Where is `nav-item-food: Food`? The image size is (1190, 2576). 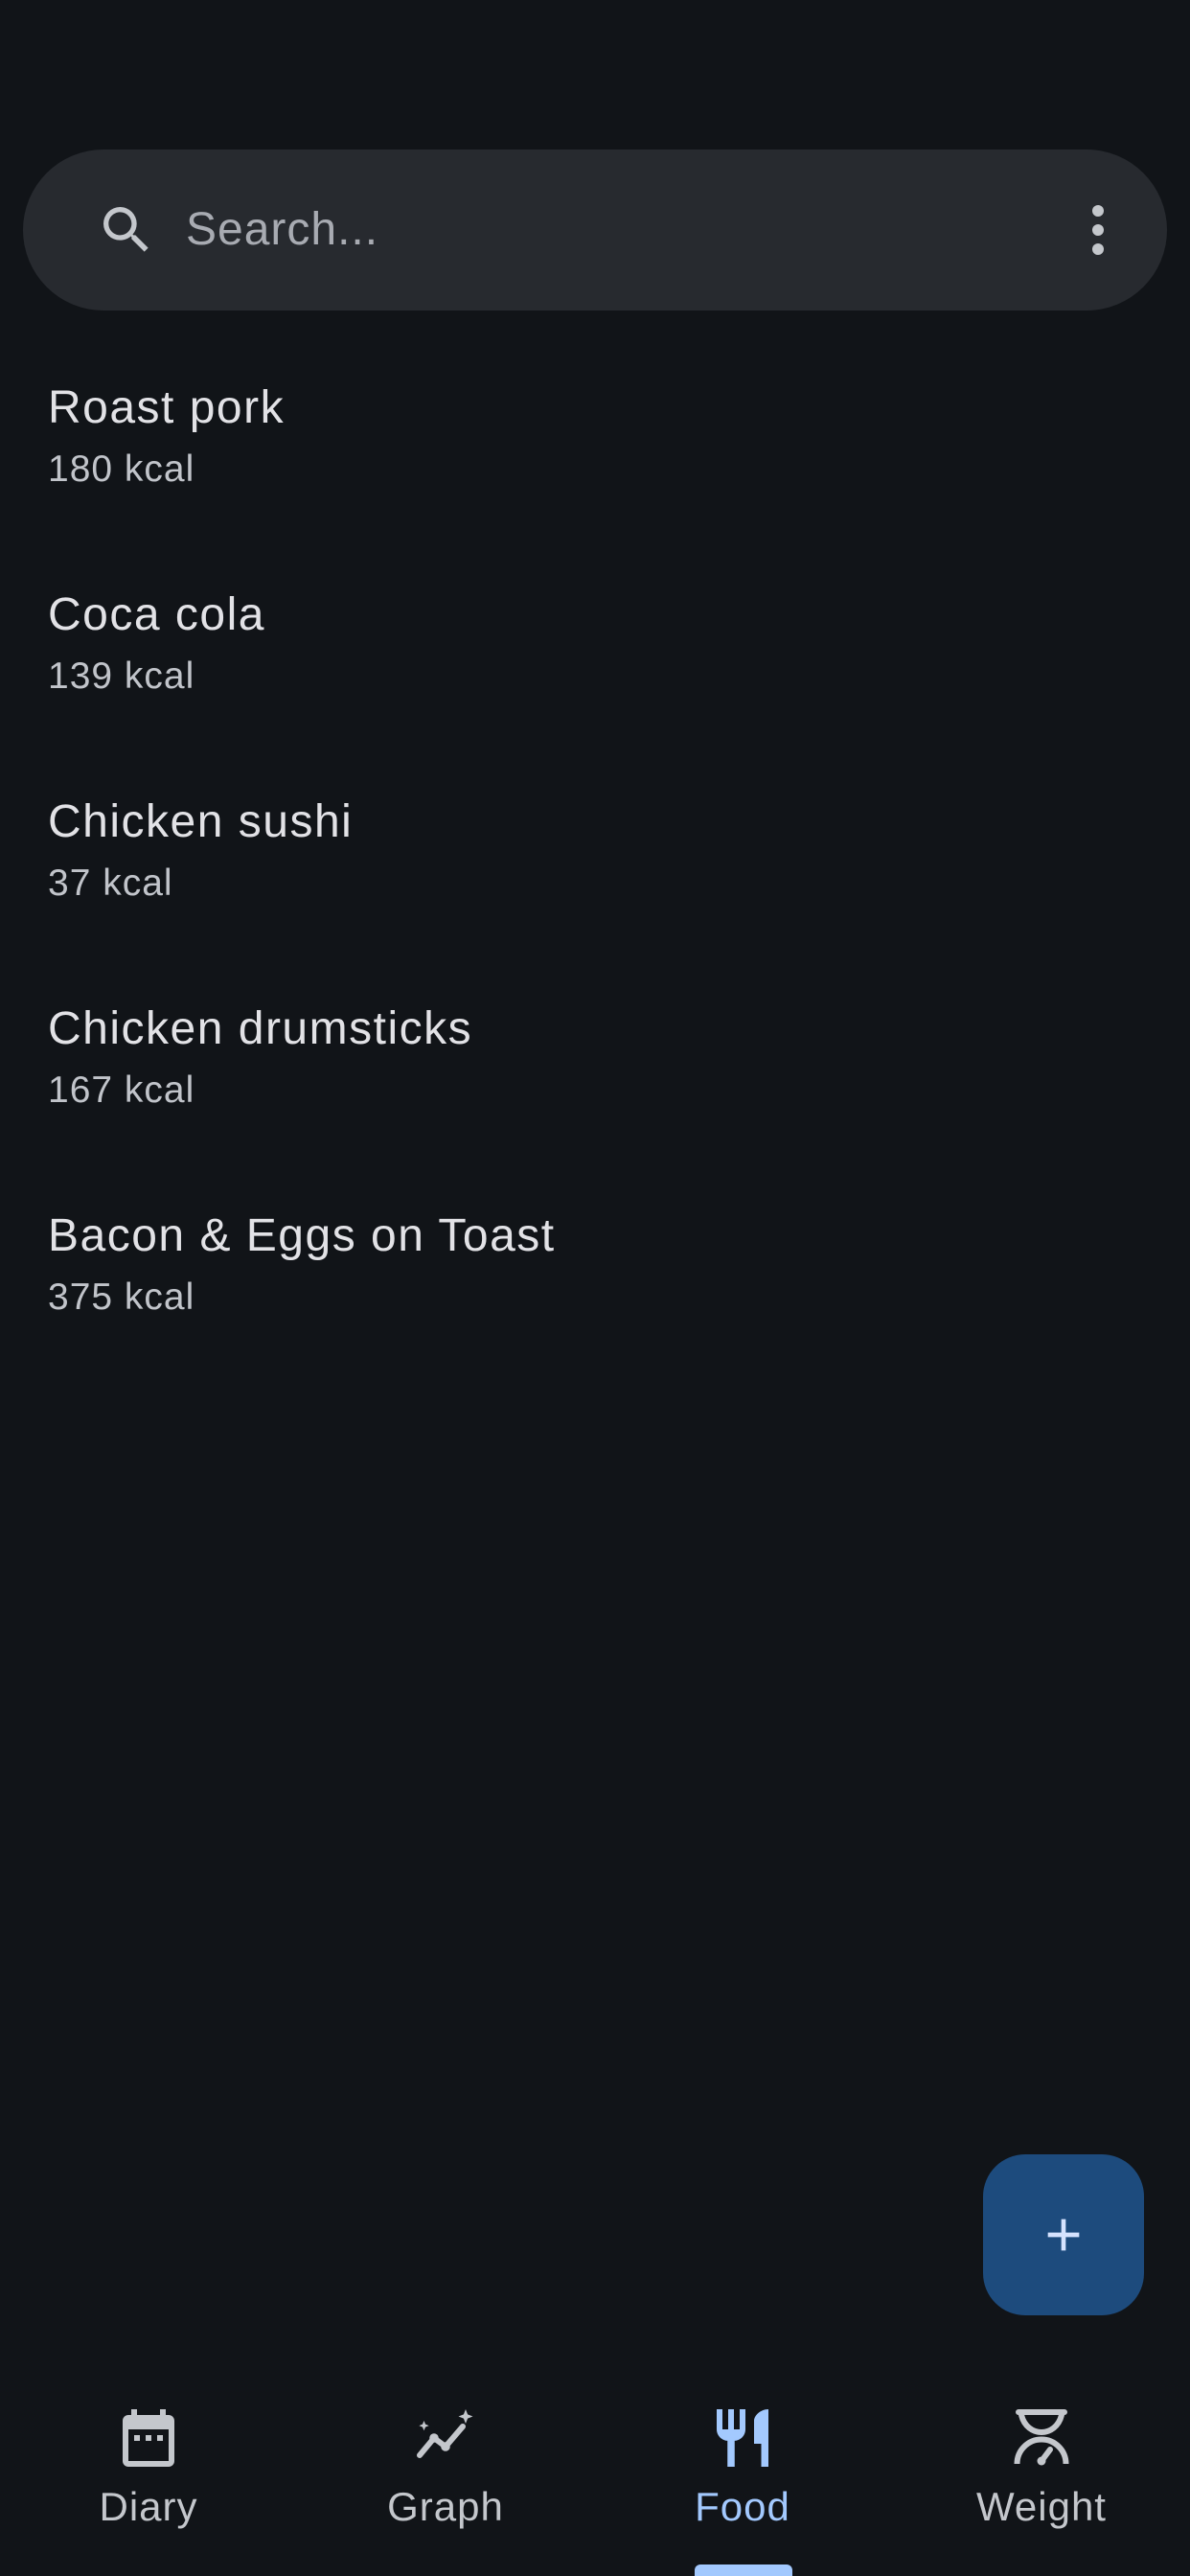 nav-item-food: Food is located at coordinates (743, 2471).